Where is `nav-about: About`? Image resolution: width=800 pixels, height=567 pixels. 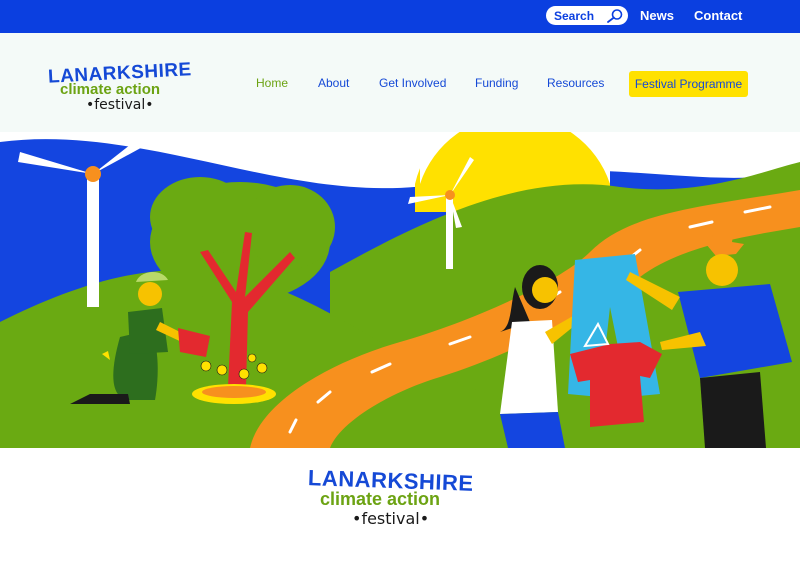
nav-about: About is located at coordinates (333, 83).